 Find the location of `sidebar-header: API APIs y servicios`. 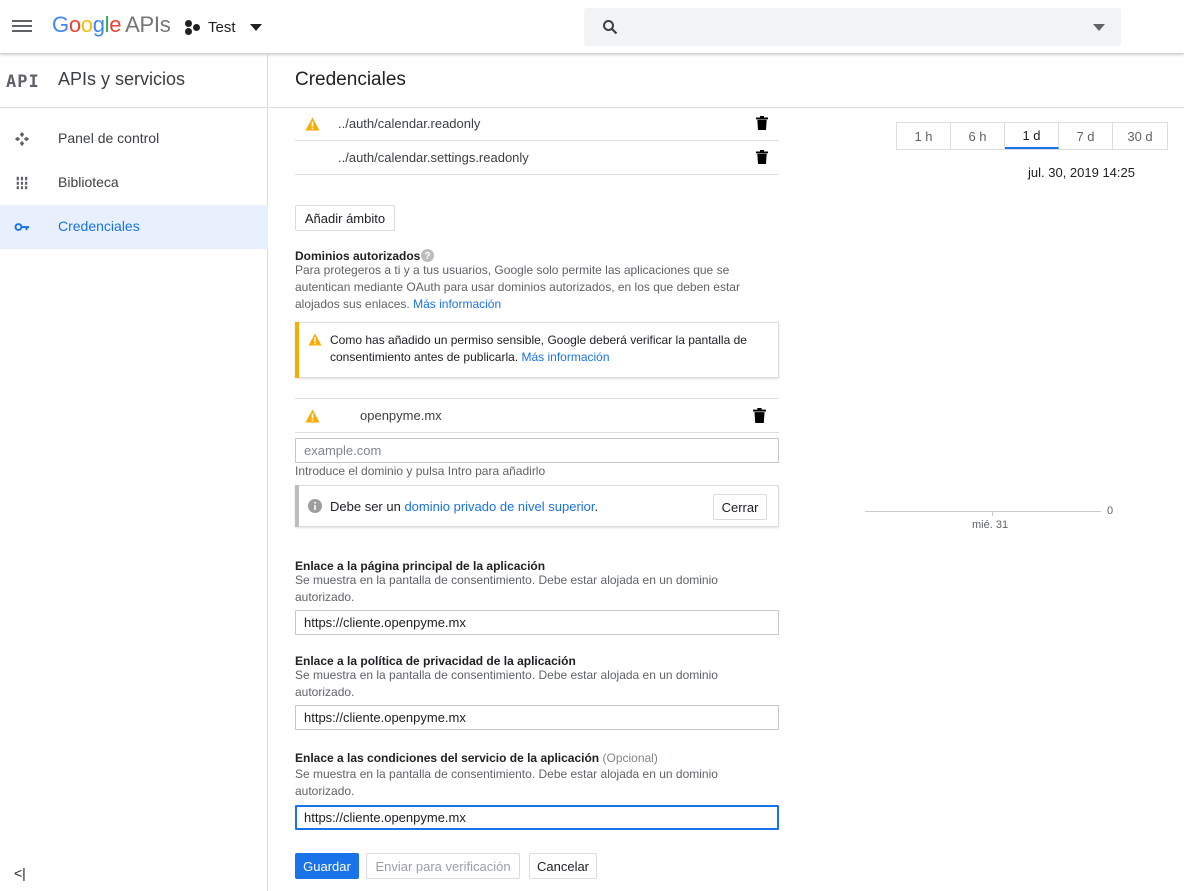

sidebar-header: API APIs y servicios is located at coordinates (133, 81).